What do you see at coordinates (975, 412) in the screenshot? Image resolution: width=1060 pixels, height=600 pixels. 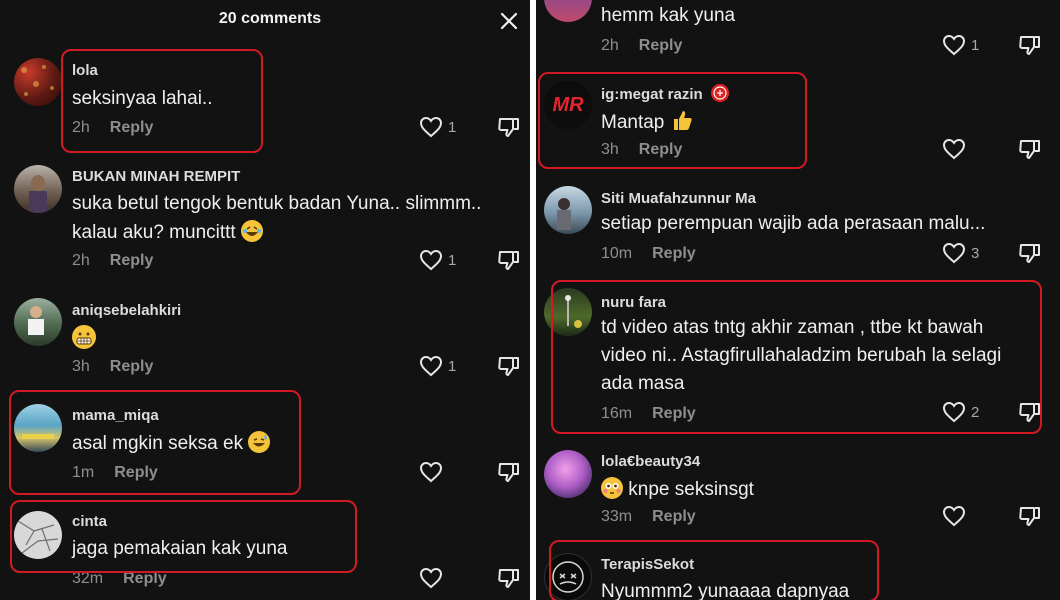 I see `like-count: 2` at bounding box center [975, 412].